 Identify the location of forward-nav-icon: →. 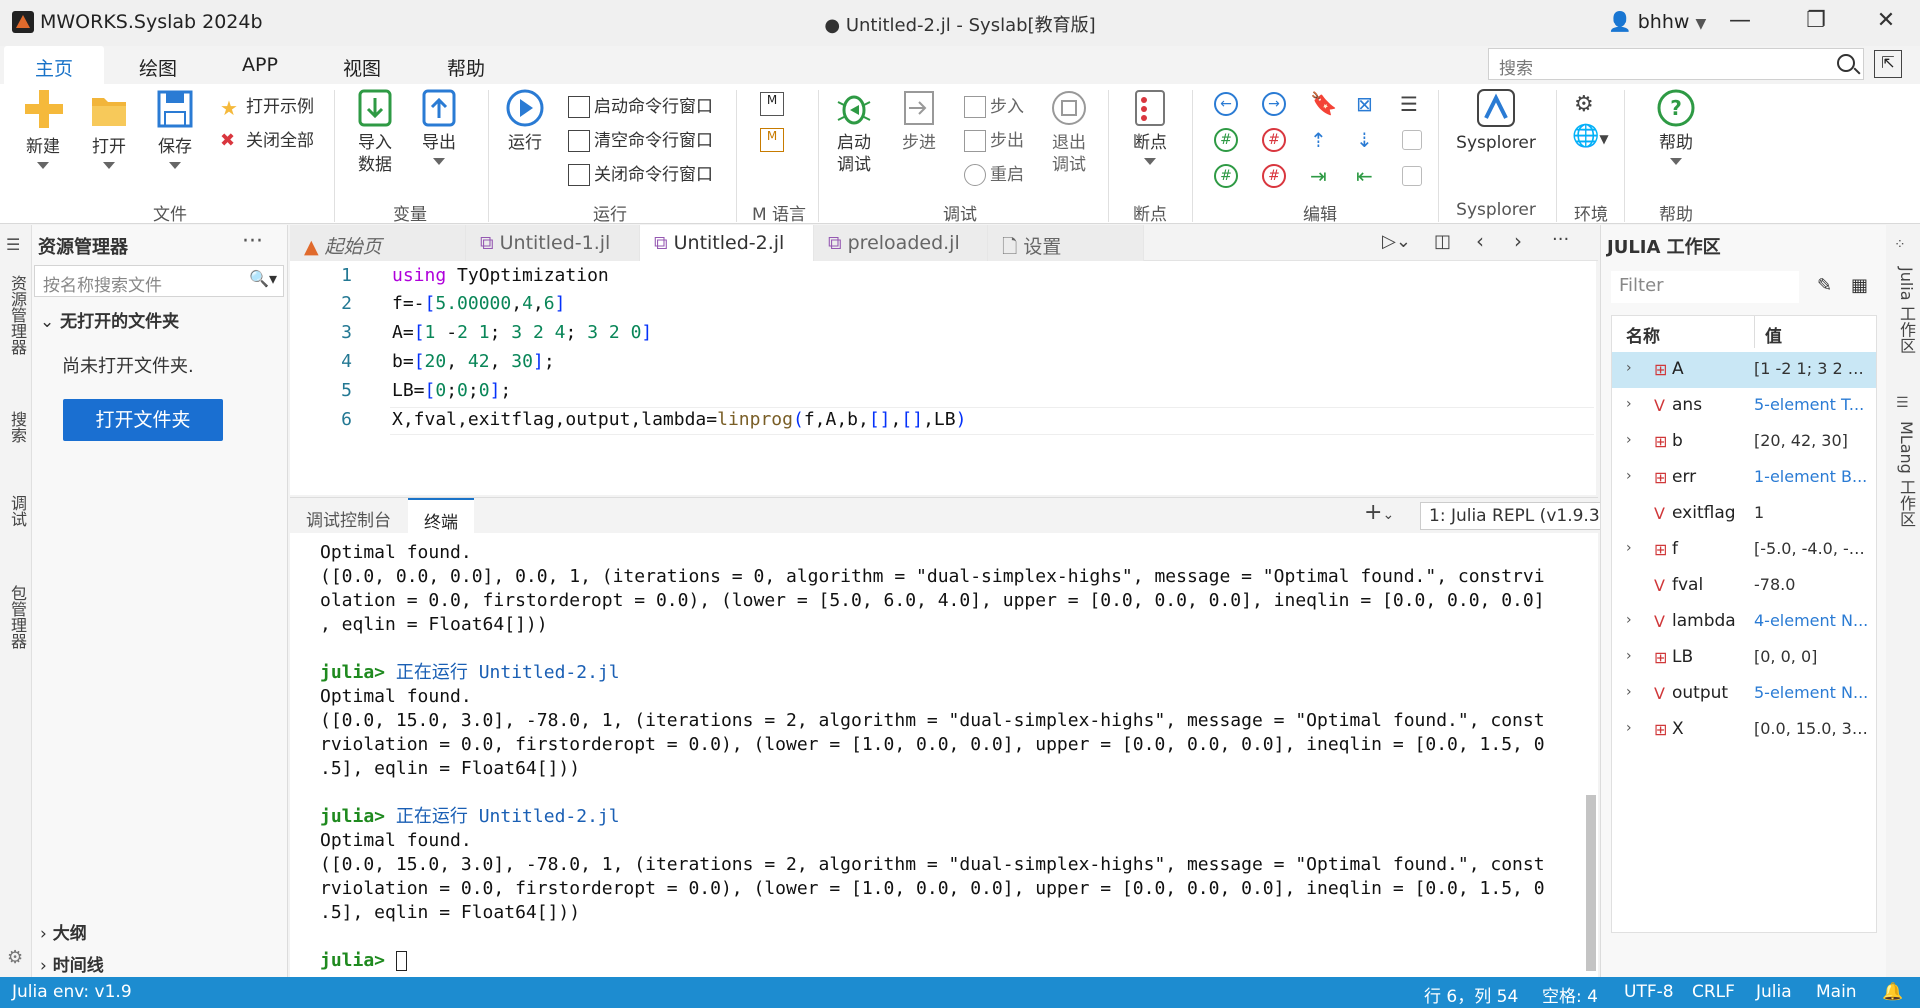
(1274, 104).